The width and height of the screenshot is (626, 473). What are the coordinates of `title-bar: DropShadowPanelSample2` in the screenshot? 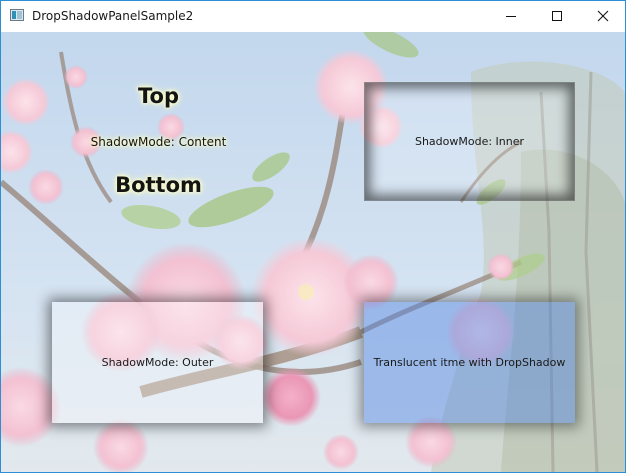 It's located at (313, 16).